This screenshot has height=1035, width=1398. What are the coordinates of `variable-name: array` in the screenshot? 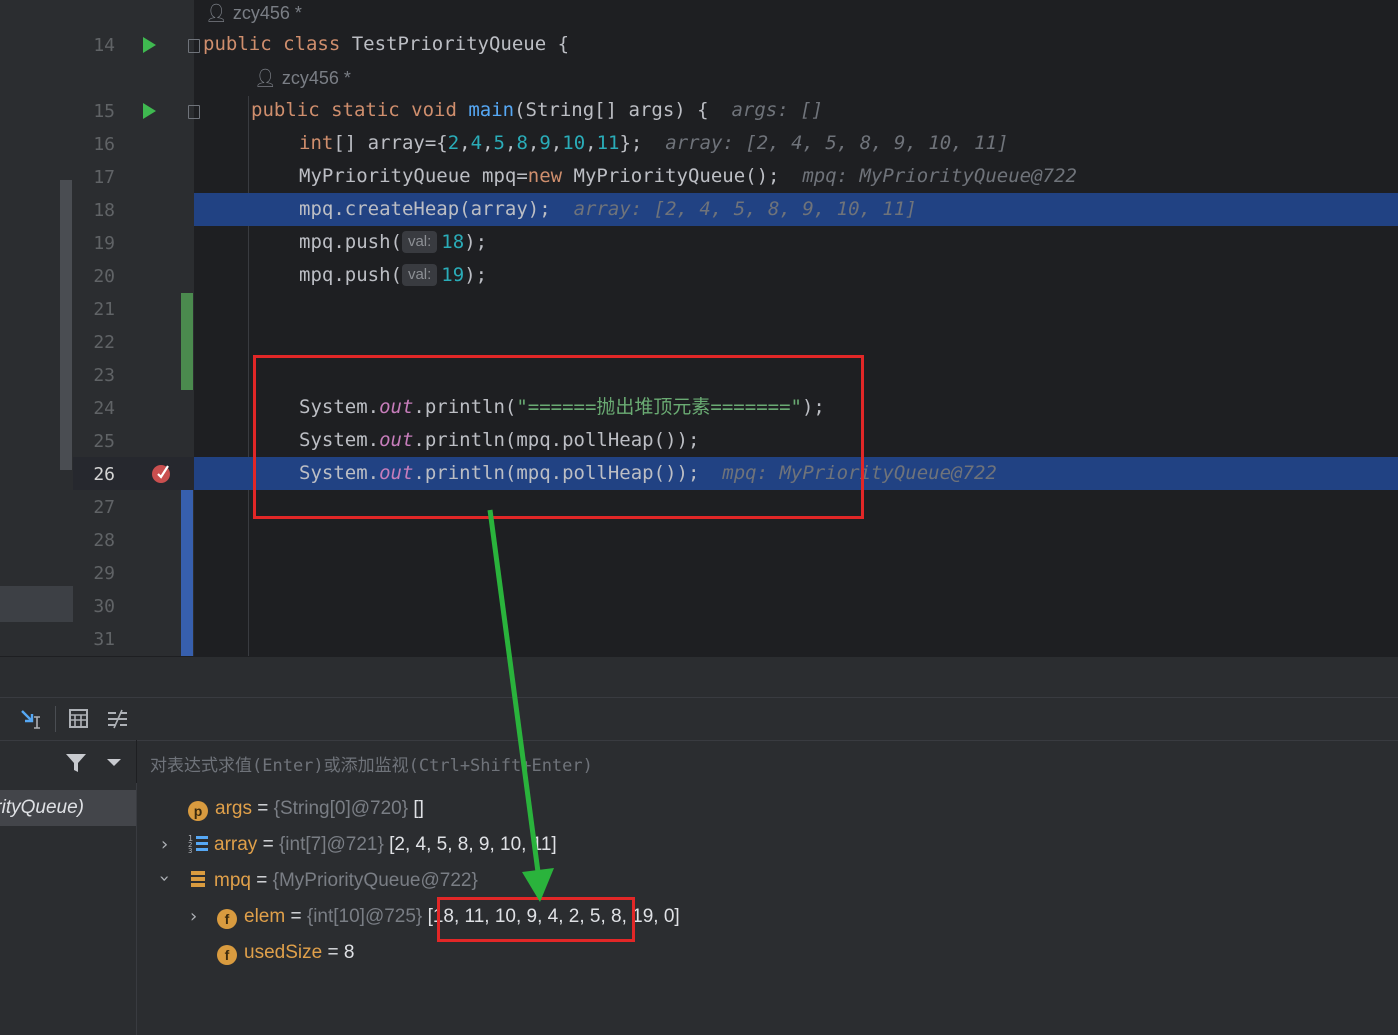 It's located at (236, 844).